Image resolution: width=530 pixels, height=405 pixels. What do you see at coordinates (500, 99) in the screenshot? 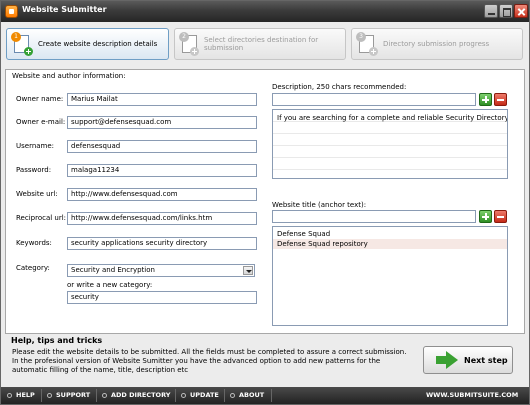
I see `remove-description-button` at bounding box center [500, 99].